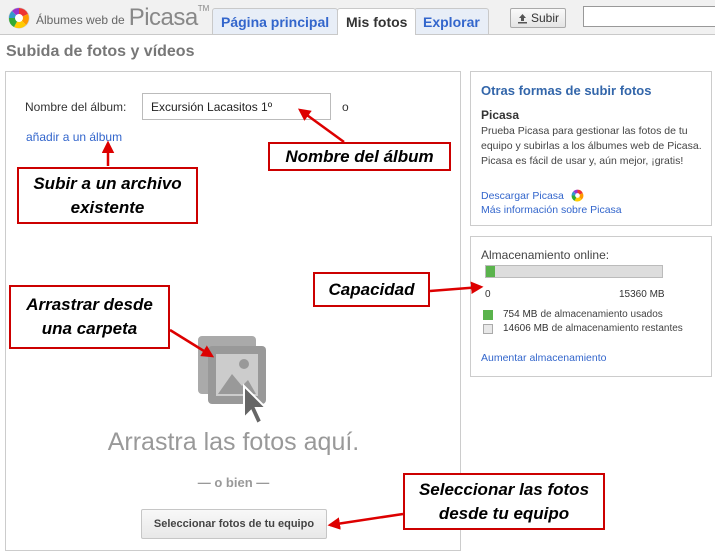  Describe the element at coordinates (107, 195) in the screenshot. I see `callout-existing-album: Subir a un archivo existente` at that location.